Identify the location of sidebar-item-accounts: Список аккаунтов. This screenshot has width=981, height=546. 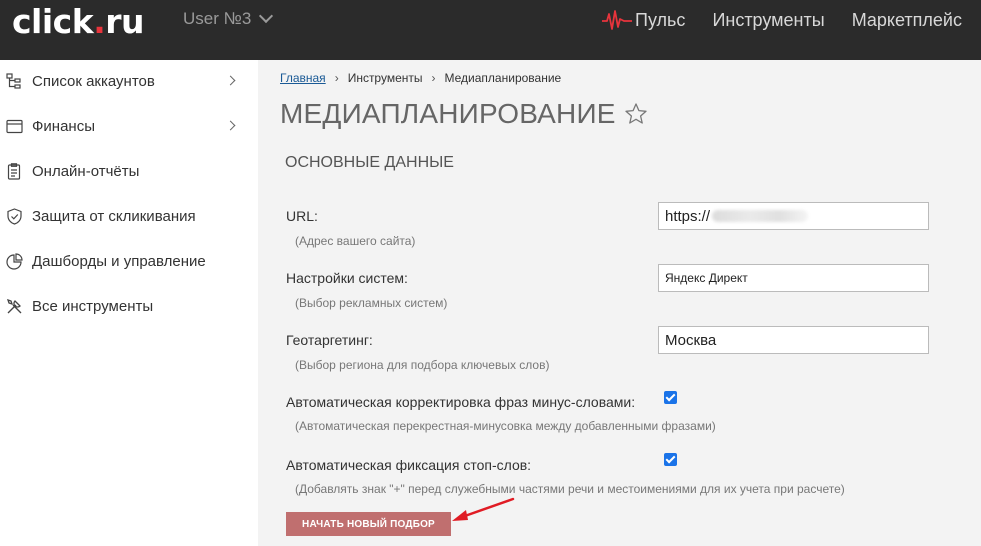
(129, 81).